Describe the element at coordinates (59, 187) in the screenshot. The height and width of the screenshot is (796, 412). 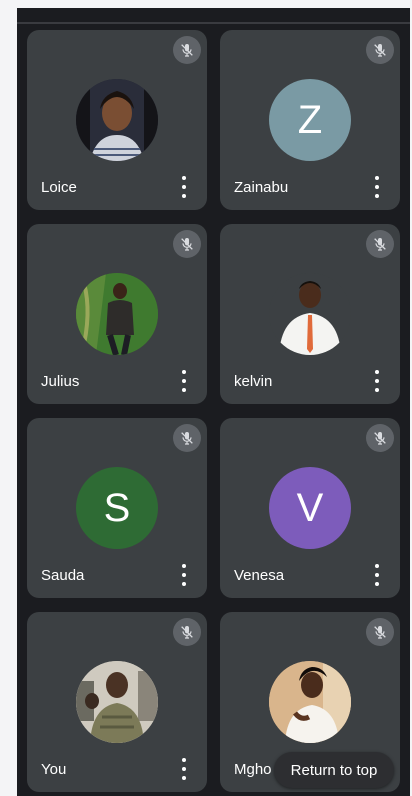
I see `participant-name: Loice` at that location.